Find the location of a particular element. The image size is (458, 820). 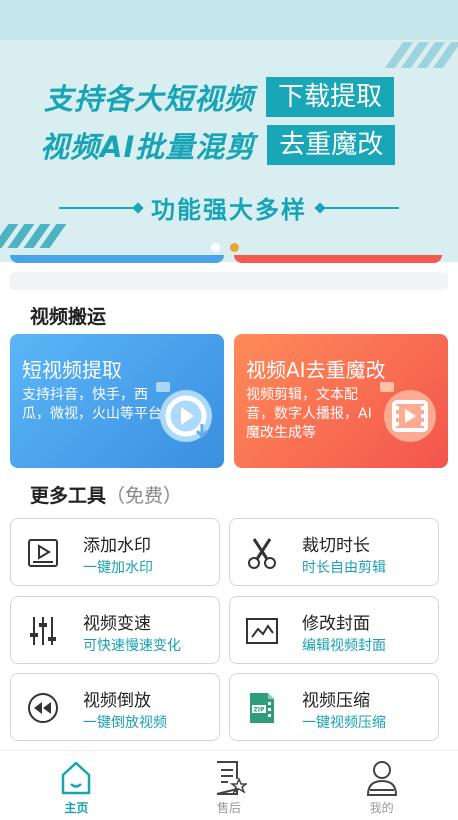

tool-subtitle: 时长自由剪辑 is located at coordinates (344, 568).